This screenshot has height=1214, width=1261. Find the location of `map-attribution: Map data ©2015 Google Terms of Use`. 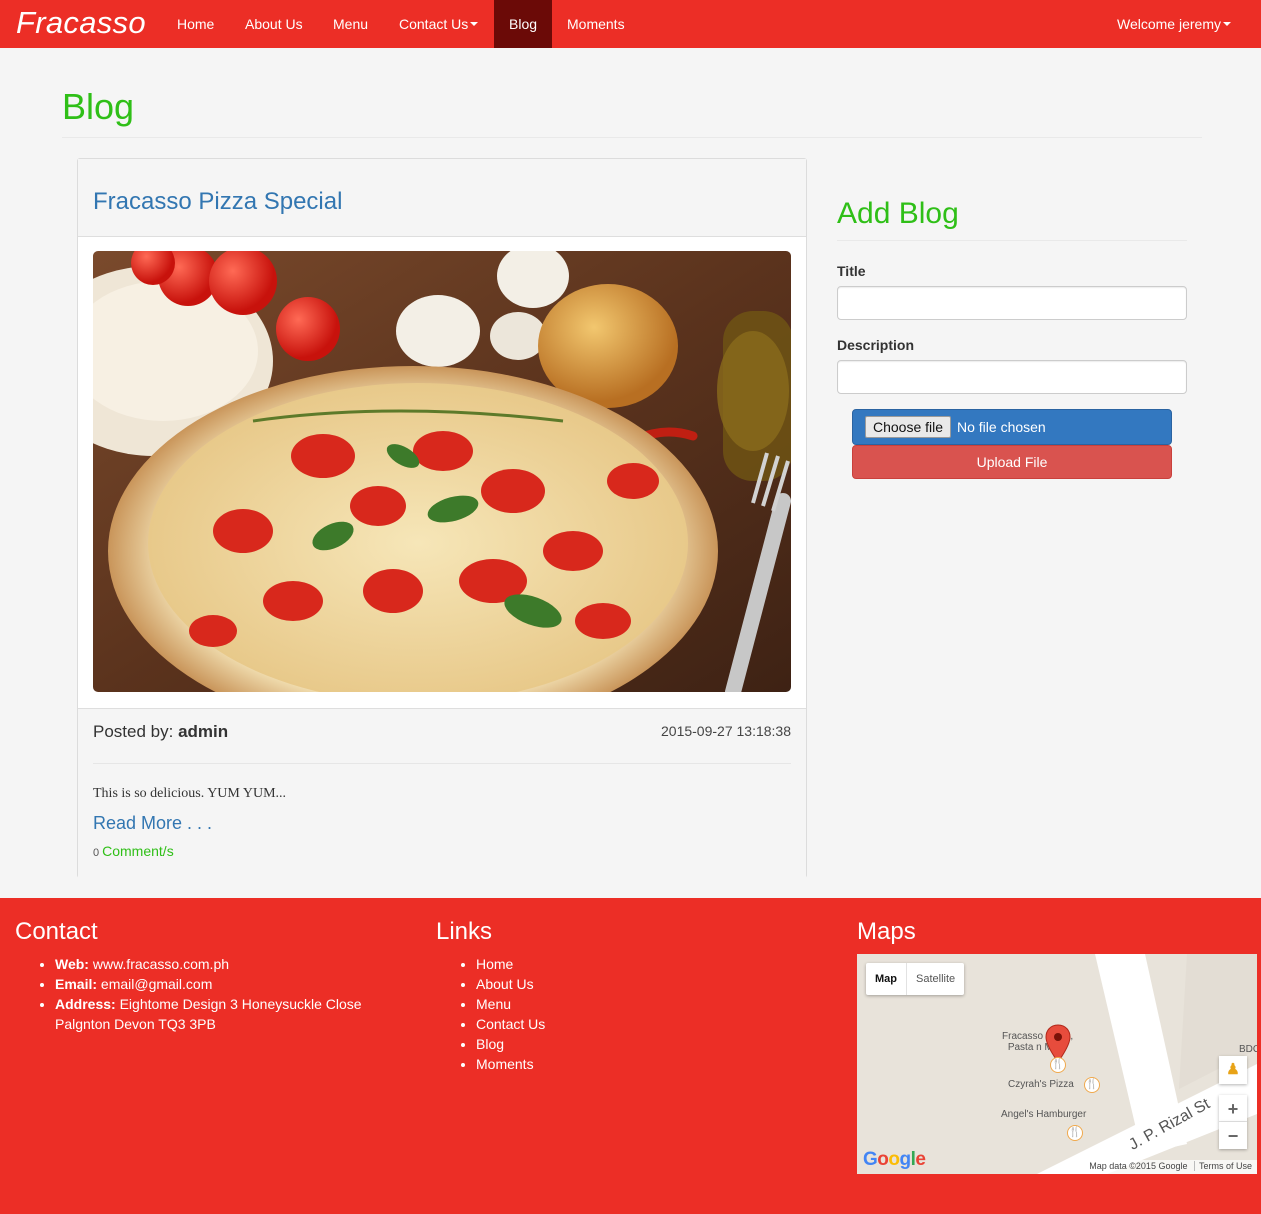

map-attribution: Map data ©2015 Google Terms of Use is located at coordinates (1170, 1167).